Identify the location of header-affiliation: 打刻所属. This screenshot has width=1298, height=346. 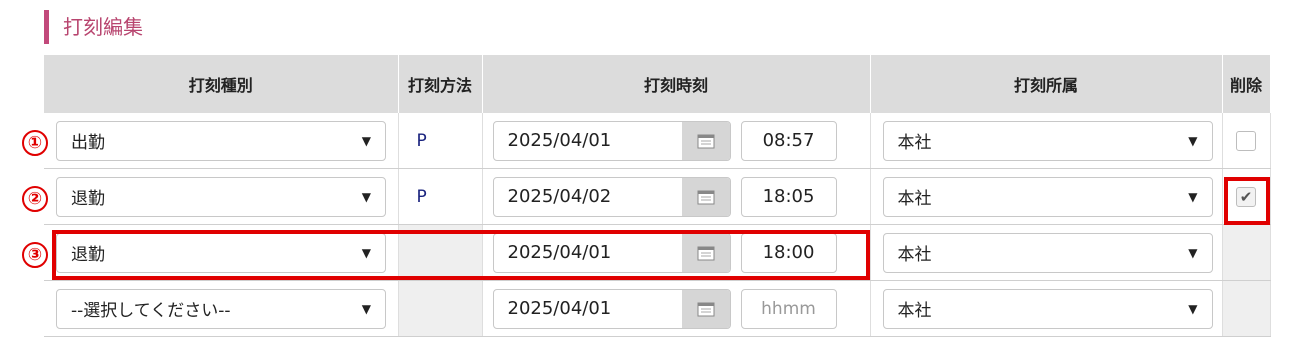
(1046, 84).